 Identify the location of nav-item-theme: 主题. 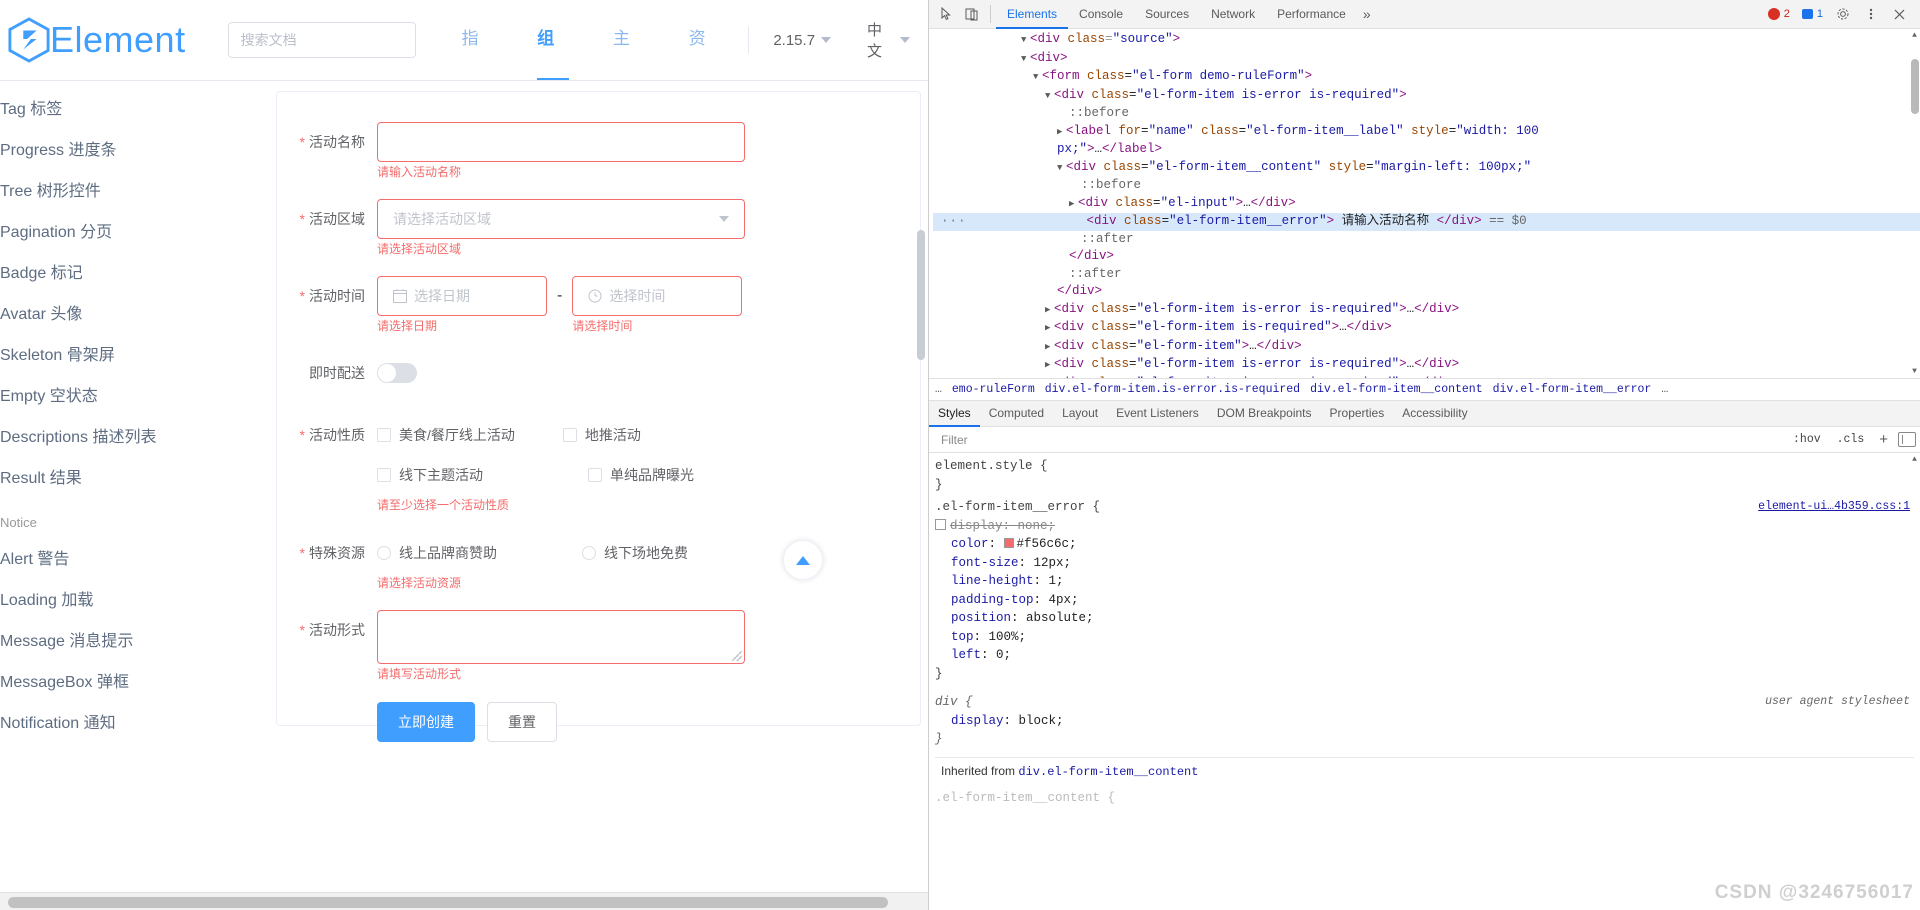
(629, 63).